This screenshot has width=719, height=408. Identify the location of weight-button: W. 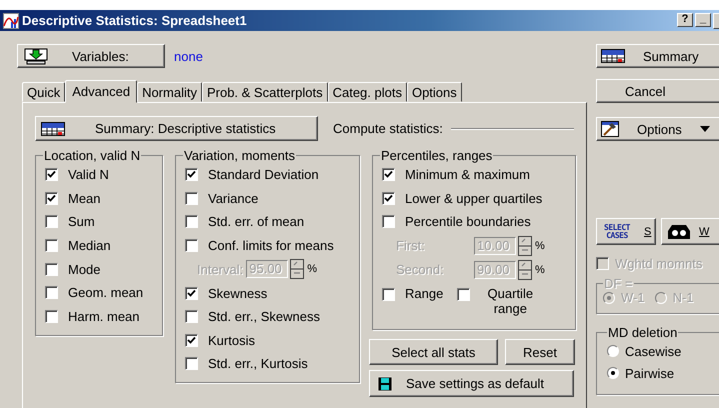
(689, 231).